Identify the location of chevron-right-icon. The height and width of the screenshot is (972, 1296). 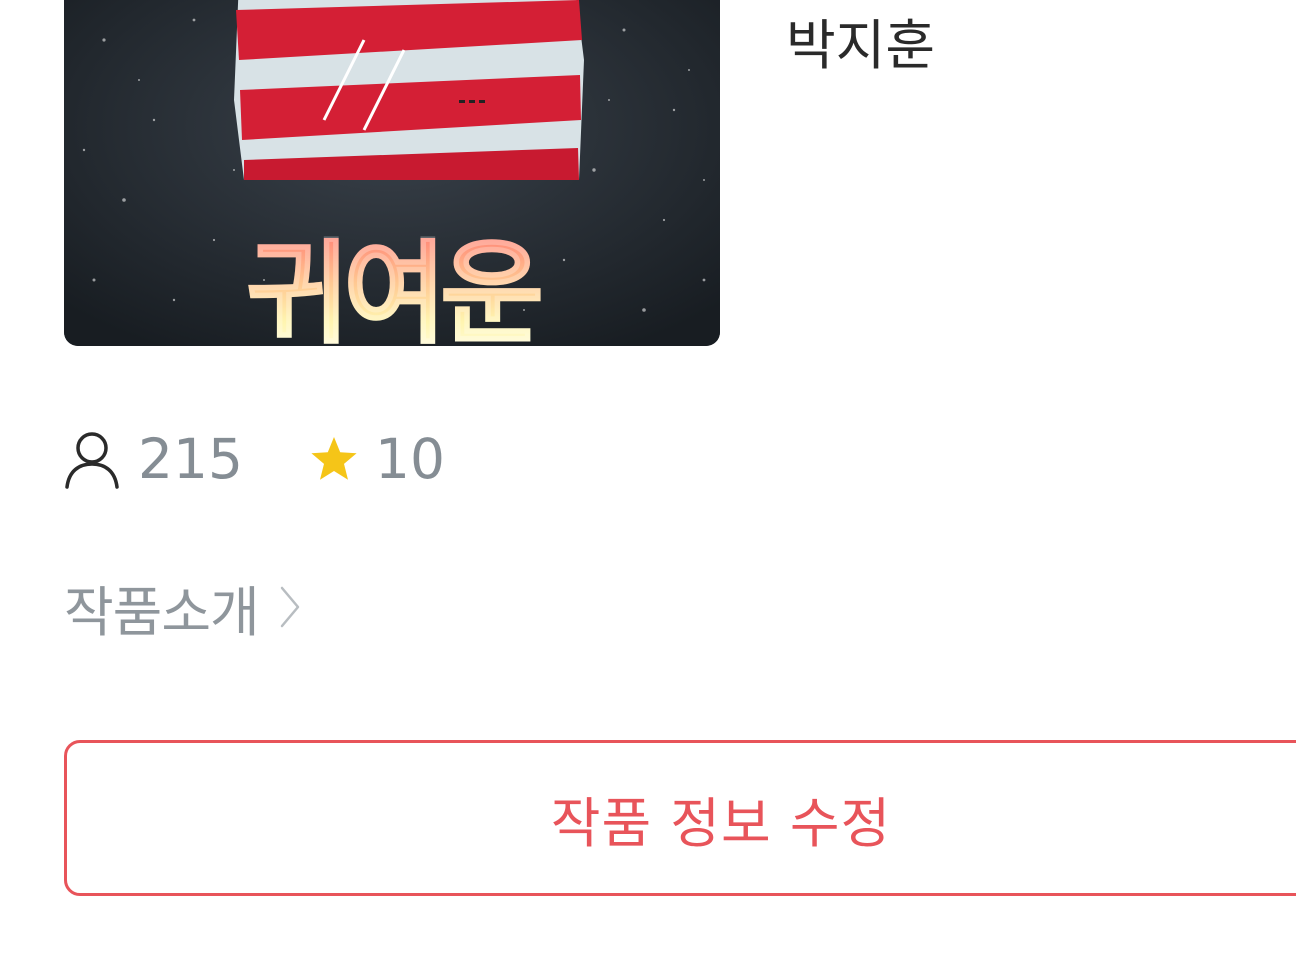
(290, 607).